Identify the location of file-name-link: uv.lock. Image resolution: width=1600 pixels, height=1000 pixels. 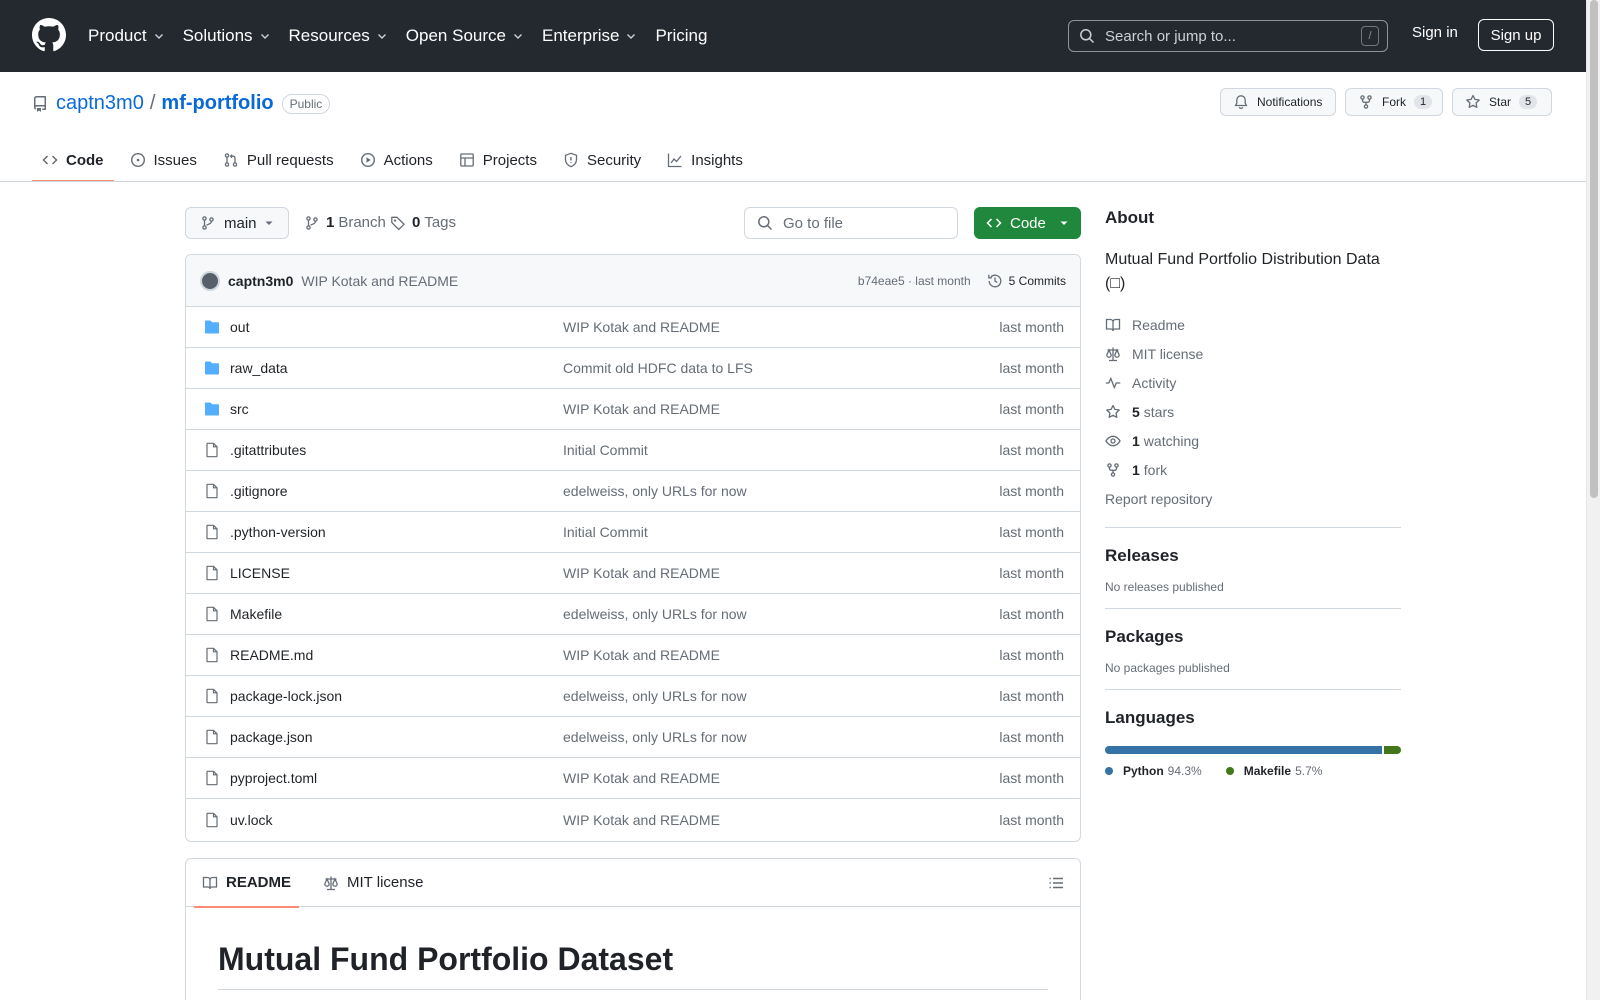
(396, 820).